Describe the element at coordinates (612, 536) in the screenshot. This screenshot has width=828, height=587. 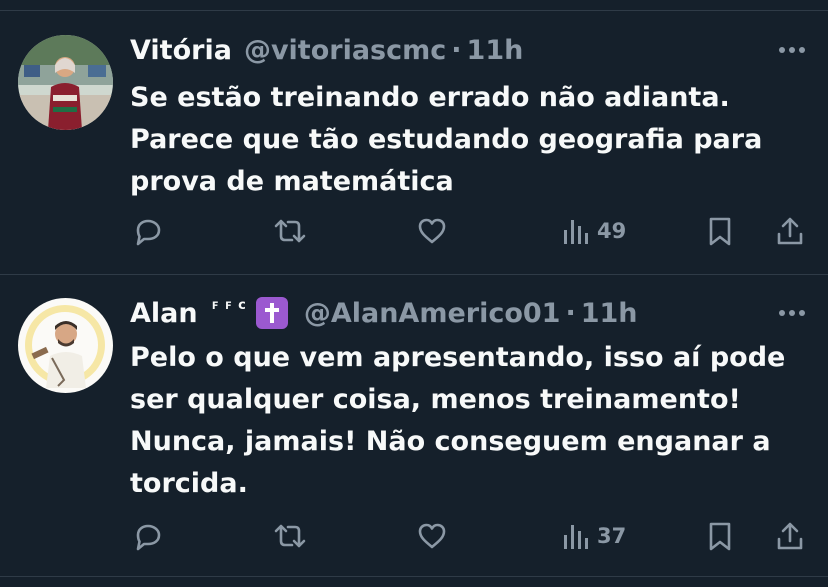
I see `views-count: 37` at that location.